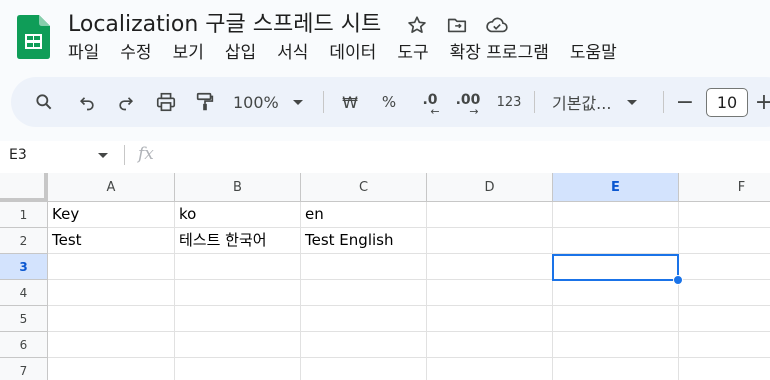 The image size is (770, 380). What do you see at coordinates (238, 187) in the screenshot?
I see `column-header-b: B` at bounding box center [238, 187].